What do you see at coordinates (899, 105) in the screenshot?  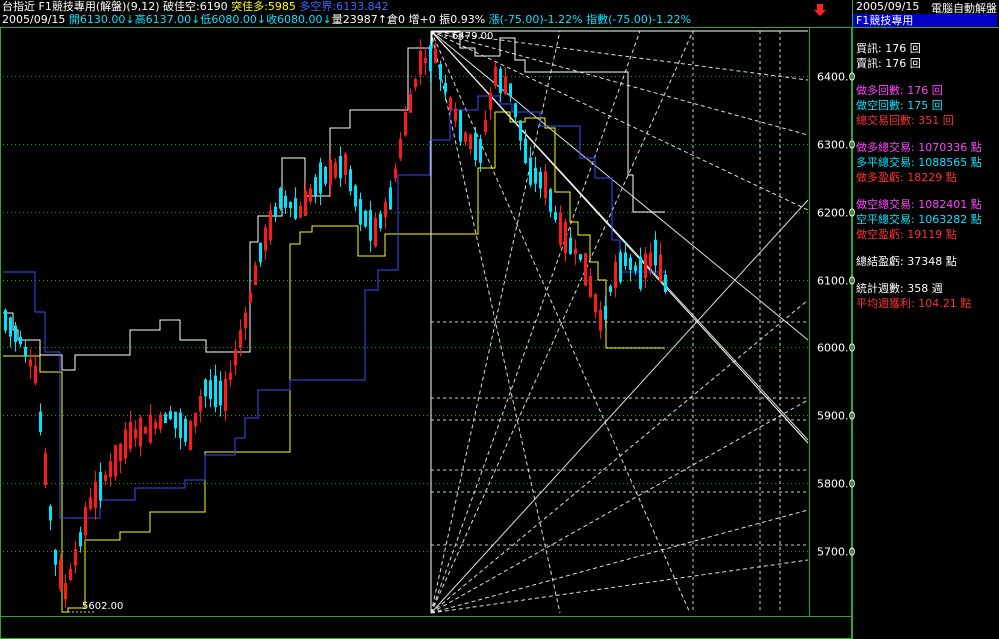 I see `side-stat-row: 做空回數: 175 回` at bounding box center [899, 105].